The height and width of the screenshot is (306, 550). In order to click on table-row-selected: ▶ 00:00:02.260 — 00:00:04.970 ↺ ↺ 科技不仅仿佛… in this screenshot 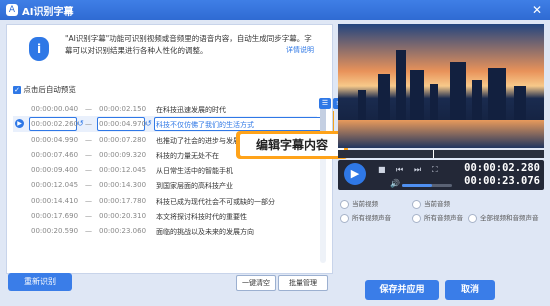, I will do `click(169, 124)`.